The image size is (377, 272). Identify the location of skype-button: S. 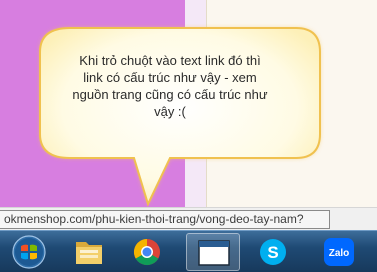
(273, 252).